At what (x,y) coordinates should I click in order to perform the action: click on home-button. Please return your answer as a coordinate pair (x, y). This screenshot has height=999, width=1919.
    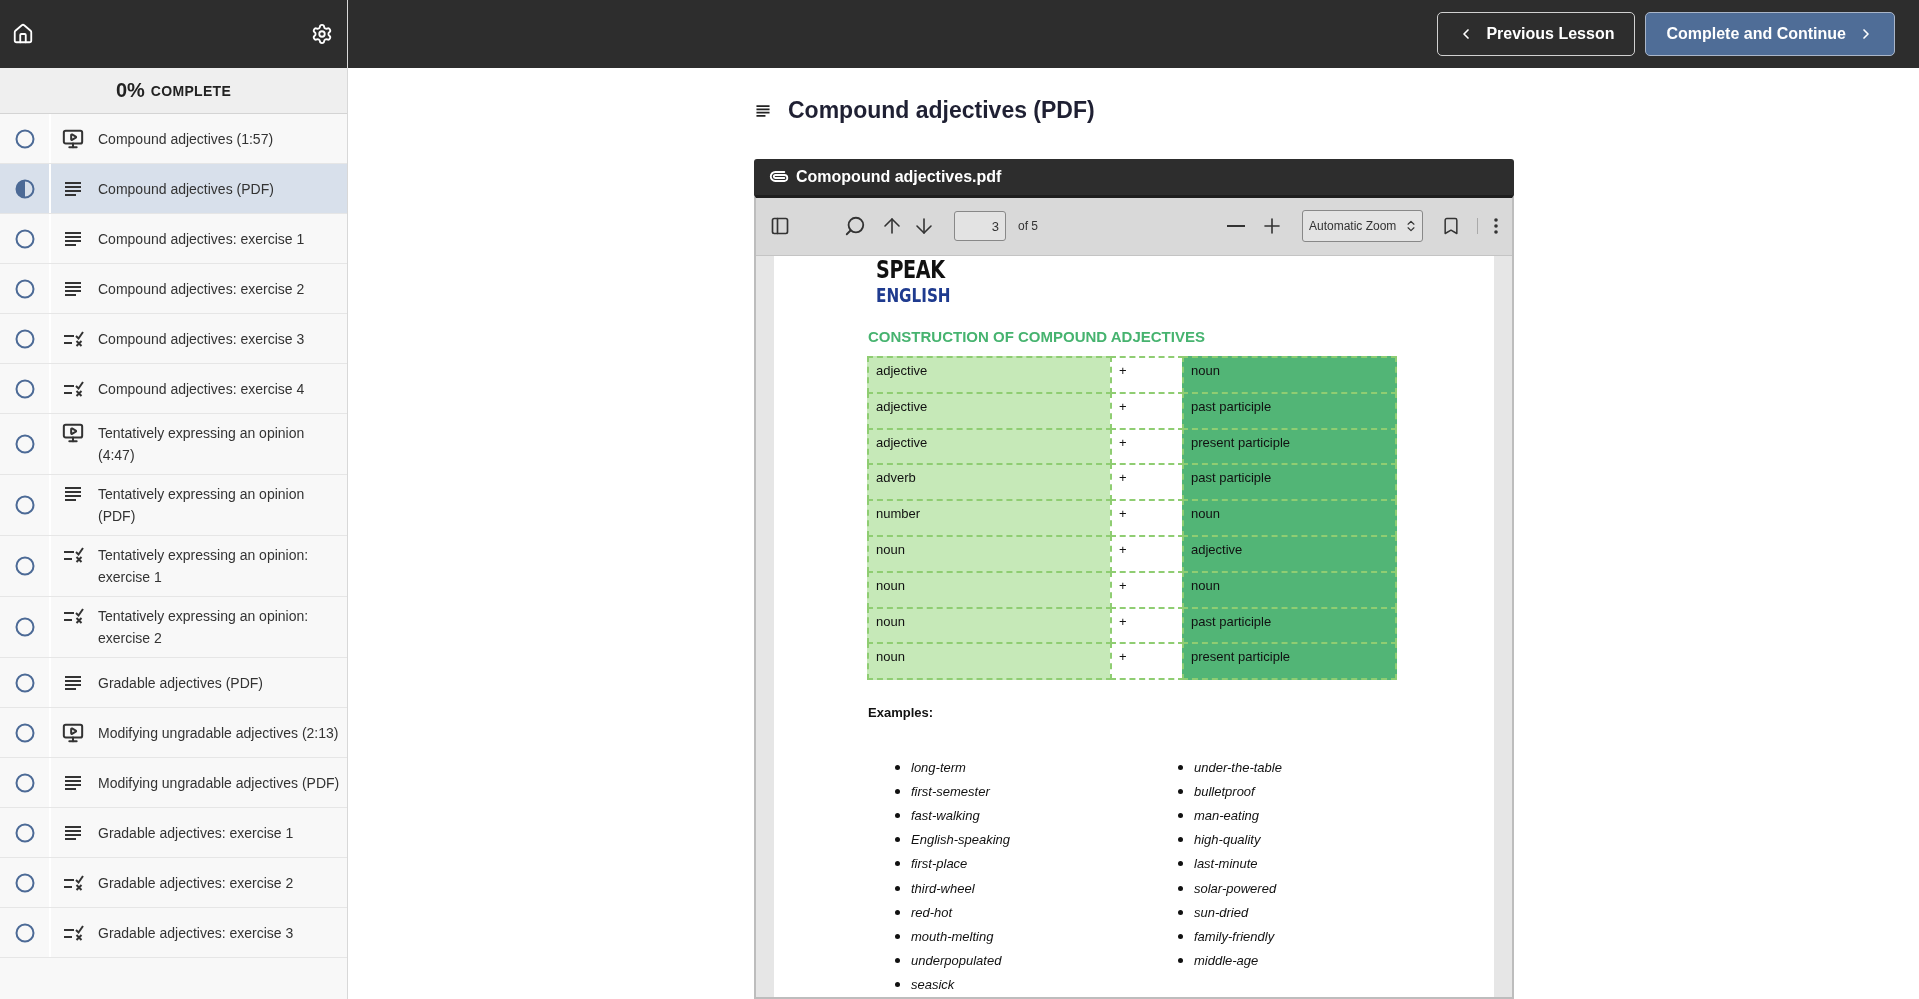
    Looking at the image, I should click on (23, 34).